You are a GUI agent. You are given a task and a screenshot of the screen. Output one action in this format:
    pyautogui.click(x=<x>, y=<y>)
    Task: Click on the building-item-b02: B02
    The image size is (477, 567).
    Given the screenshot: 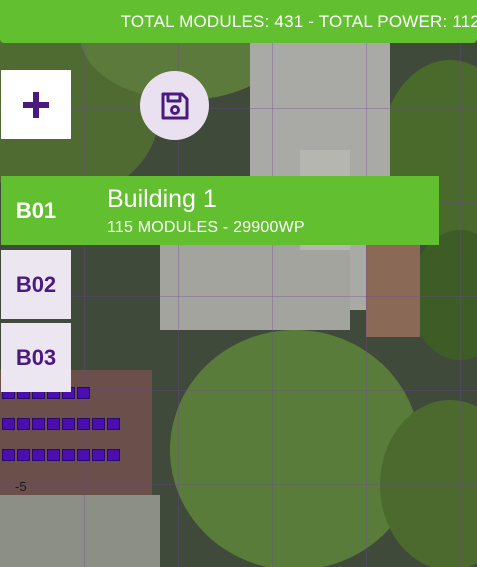 What is the action you would take?
    pyautogui.click(x=36, y=284)
    